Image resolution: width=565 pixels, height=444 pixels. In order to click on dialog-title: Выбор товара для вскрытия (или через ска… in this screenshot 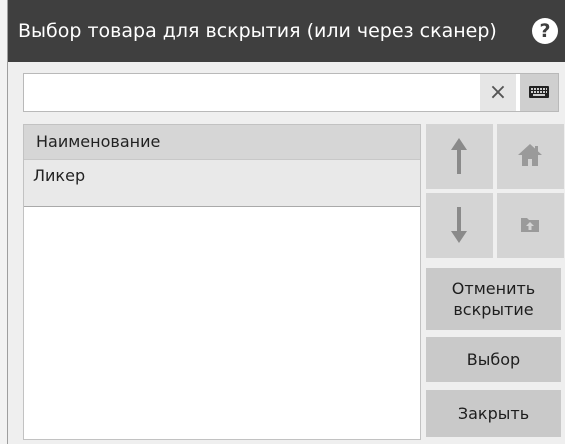, I will do `click(257, 31)`.